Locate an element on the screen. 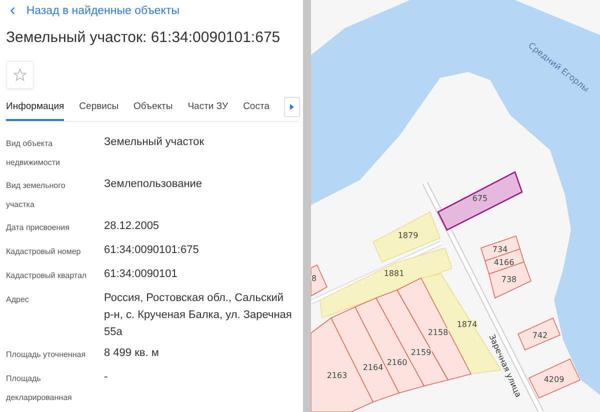 This screenshot has height=412, width=600. favorite-button is located at coordinates (20, 75).